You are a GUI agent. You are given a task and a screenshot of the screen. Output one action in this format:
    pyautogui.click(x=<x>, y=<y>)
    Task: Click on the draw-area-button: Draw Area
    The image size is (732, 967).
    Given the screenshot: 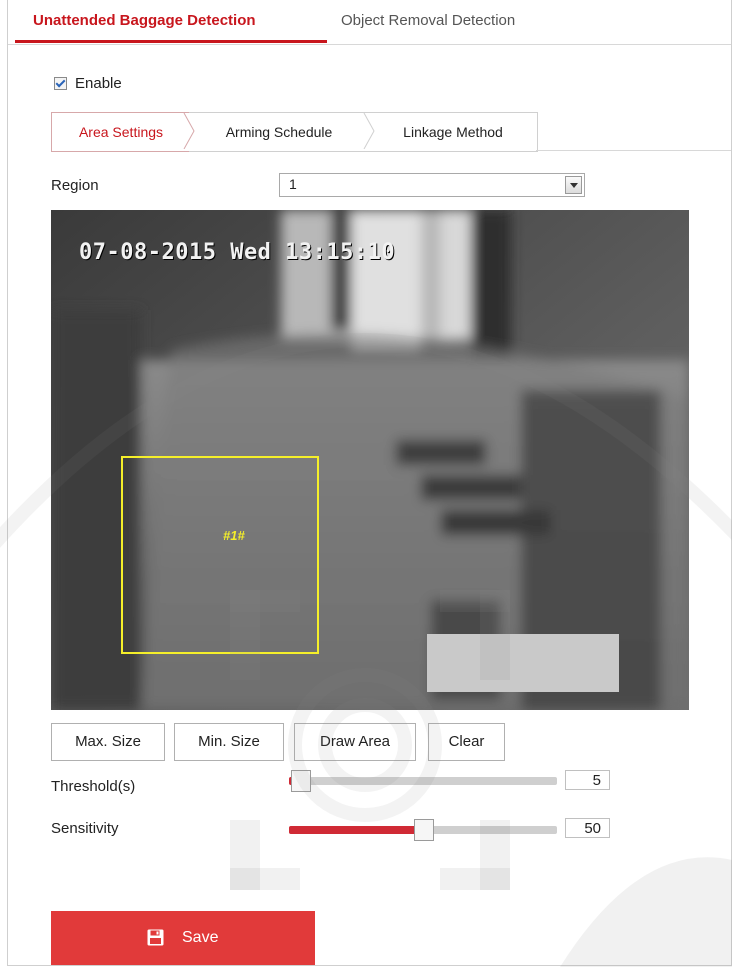 What is the action you would take?
    pyautogui.click(x=355, y=742)
    